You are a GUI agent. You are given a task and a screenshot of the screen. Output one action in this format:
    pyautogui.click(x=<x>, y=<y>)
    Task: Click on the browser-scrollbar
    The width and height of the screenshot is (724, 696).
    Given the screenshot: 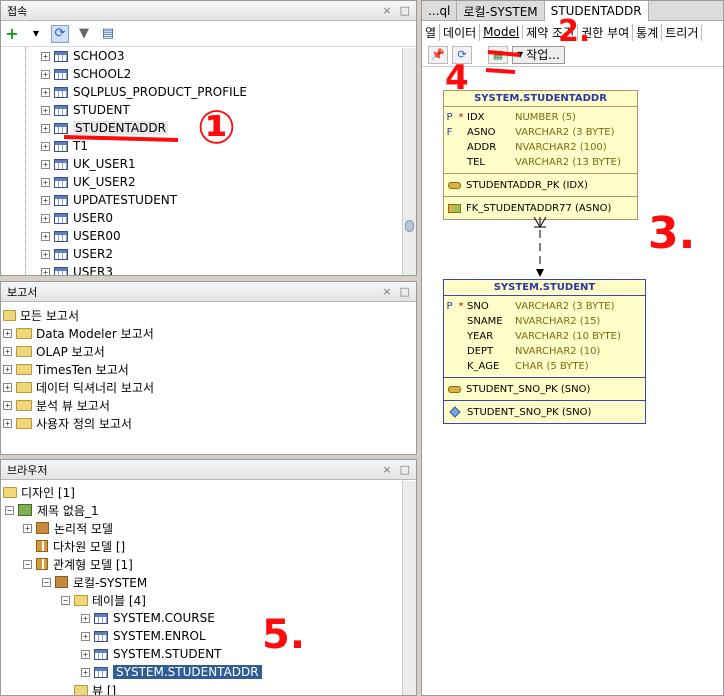 What is the action you would take?
    pyautogui.click(x=409, y=588)
    